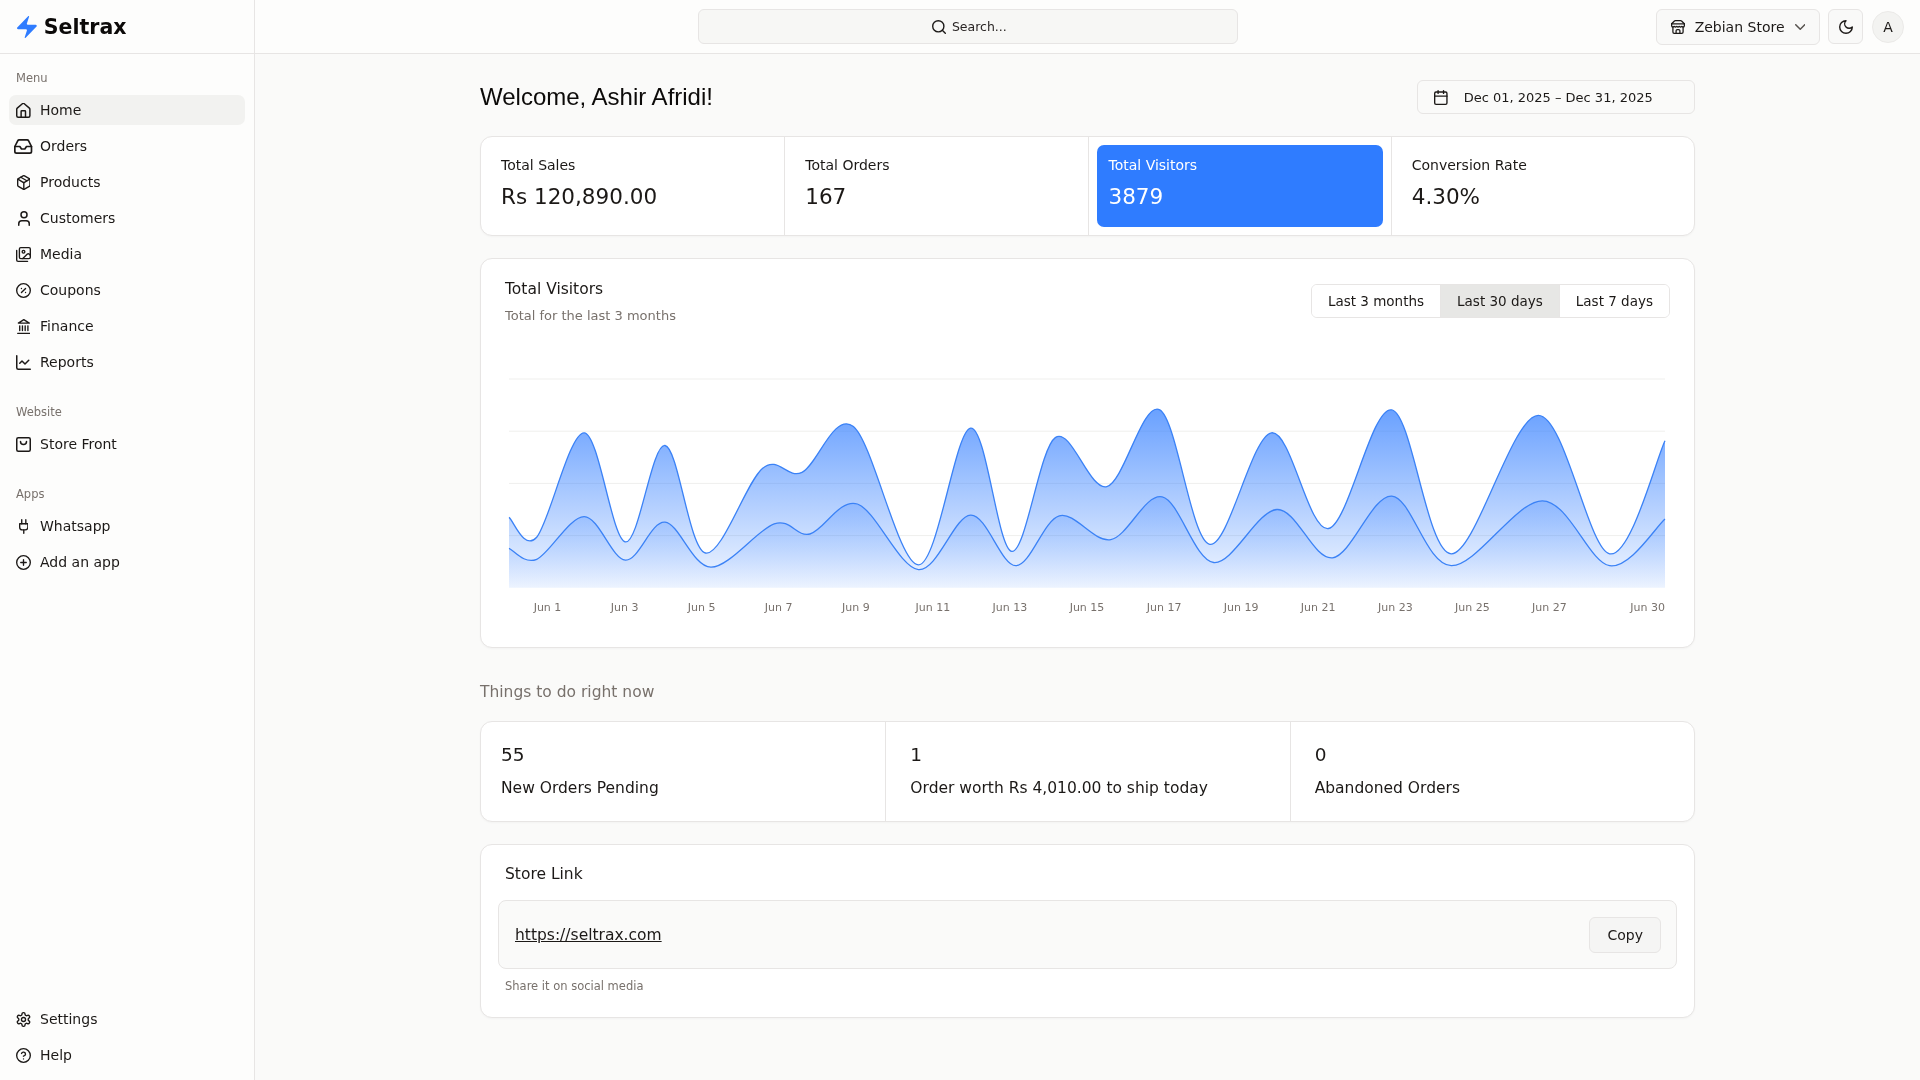 The image size is (1920, 1080). What do you see at coordinates (23, 290) in the screenshot?
I see `percent-icon` at bounding box center [23, 290].